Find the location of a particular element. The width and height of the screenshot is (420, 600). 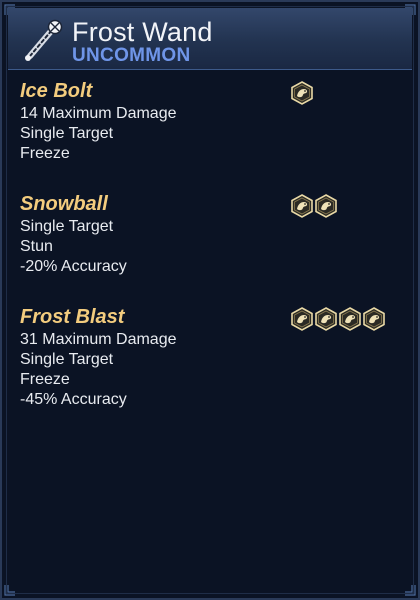

item-rarity: UNCOMMON is located at coordinates (131, 55).